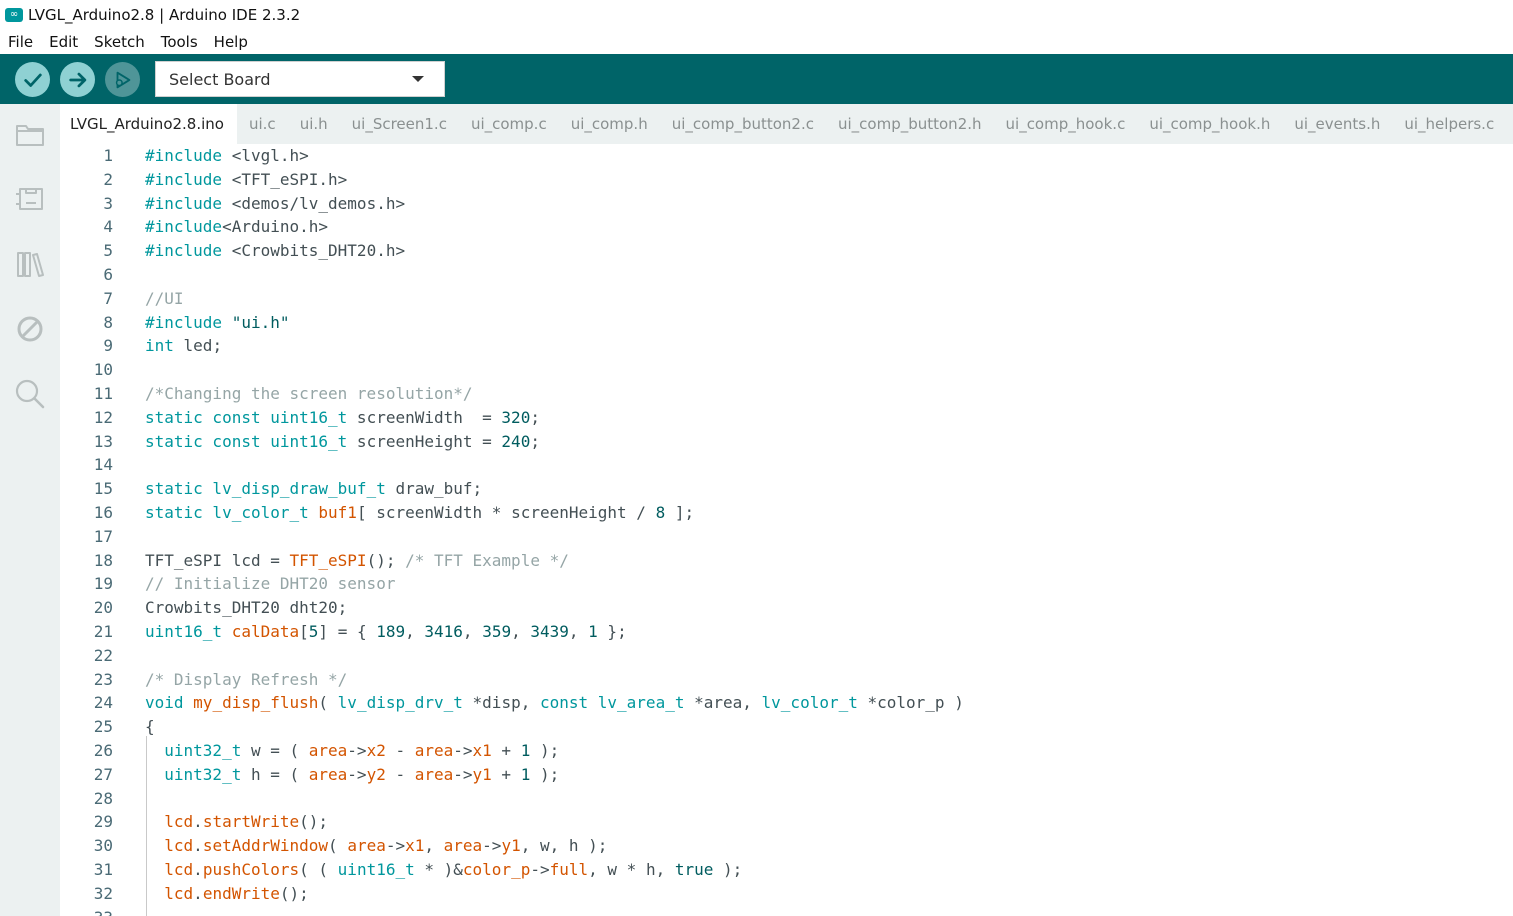 This screenshot has height=916, width=1513. What do you see at coordinates (786, 608) in the screenshot?
I see `code-line: 20 Crowbits_DHT20 dht20;` at bounding box center [786, 608].